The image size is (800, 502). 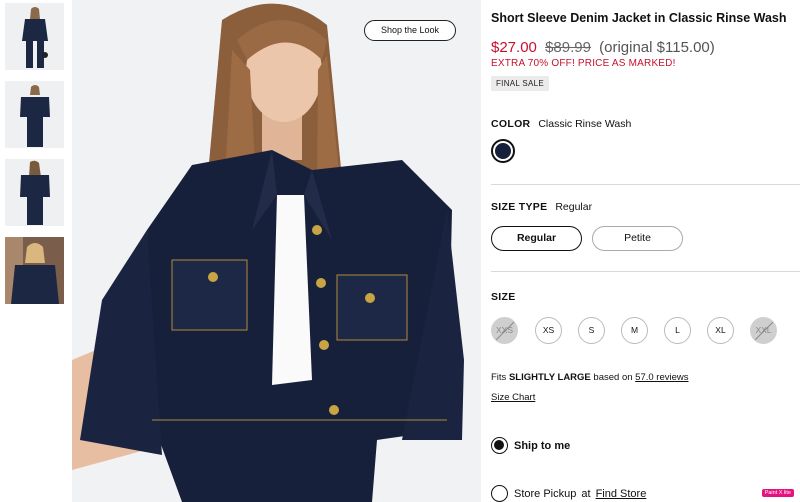 I want to click on pickup-label: Store Pickup, so click(x=545, y=493).